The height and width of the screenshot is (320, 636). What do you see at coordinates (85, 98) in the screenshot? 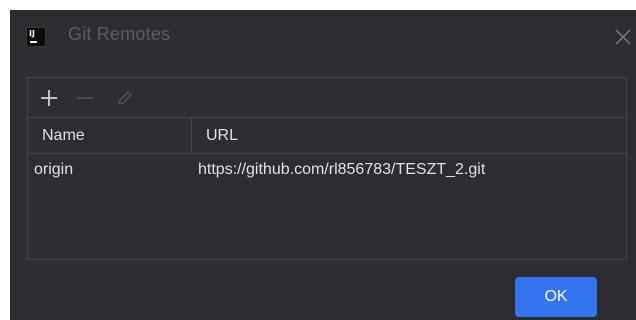
I see `minus-icon` at bounding box center [85, 98].